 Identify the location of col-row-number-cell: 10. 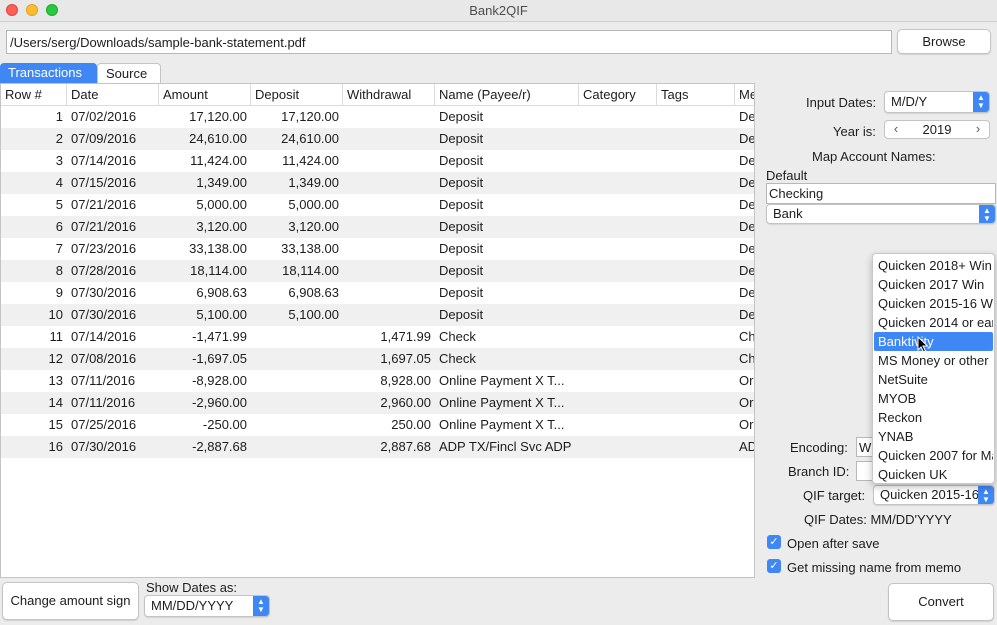
(55, 314).